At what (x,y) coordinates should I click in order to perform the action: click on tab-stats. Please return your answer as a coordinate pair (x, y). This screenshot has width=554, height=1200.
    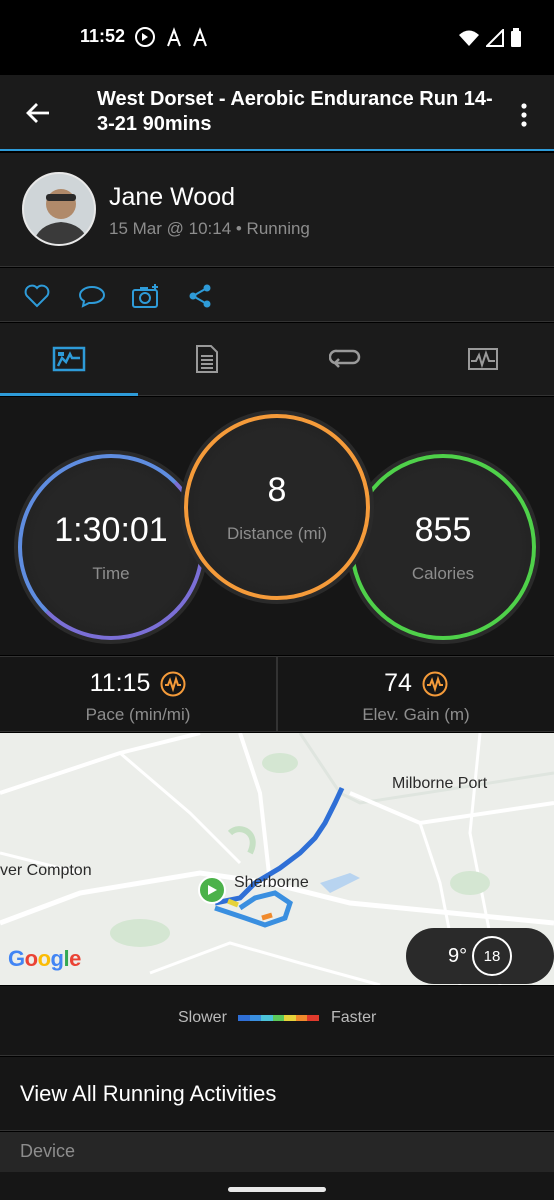
    Looking at the image, I should click on (69, 359).